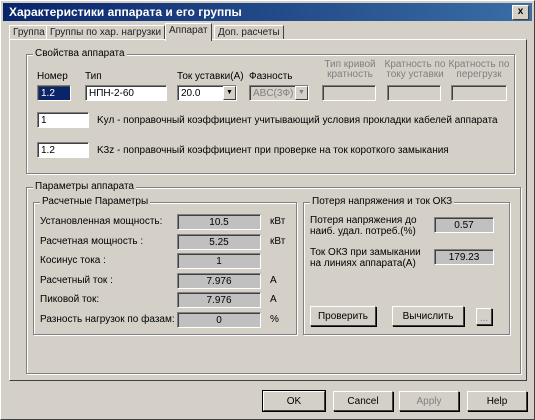  What do you see at coordinates (107, 319) in the screenshot?
I see `phase-diff-label: Разность нагрузок по фазам:` at bounding box center [107, 319].